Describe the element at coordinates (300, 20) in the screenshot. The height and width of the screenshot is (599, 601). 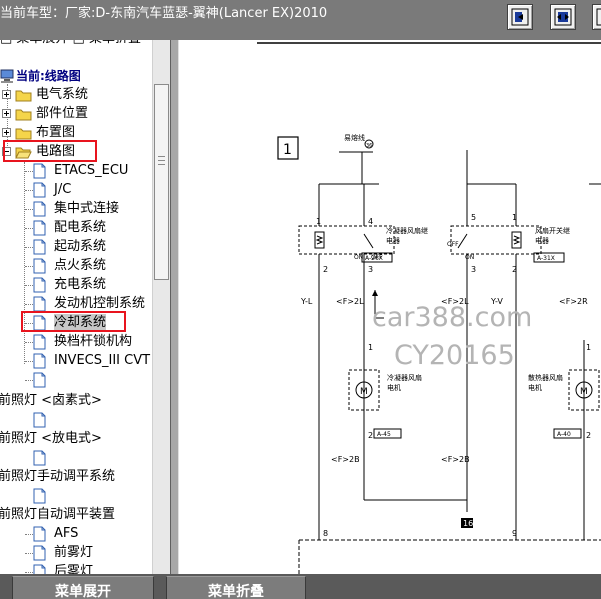
I see `title-bar: 当前车型：厂家:D-东南汽车蓝瑟-翼神(Lancer EX)2010` at that location.